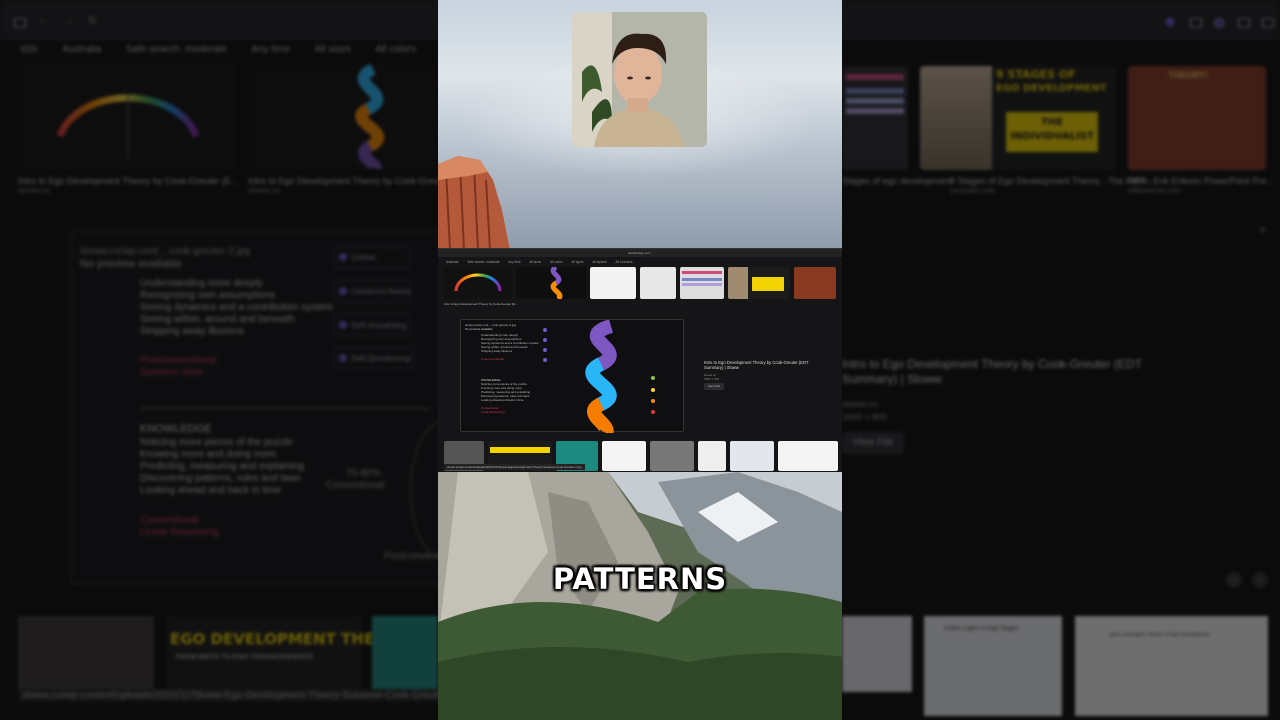 This screenshot has width=1280, height=720. Describe the element at coordinates (981, 629) in the screenshot. I see `thumb-overlay-text: Action Logics in Ego Stages` at that location.